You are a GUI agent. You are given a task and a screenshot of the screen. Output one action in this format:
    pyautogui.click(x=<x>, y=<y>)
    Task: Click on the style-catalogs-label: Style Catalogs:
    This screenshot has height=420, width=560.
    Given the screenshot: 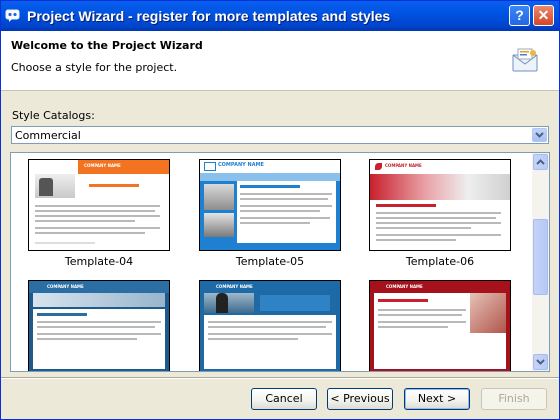 What is the action you would take?
    pyautogui.click(x=53, y=115)
    